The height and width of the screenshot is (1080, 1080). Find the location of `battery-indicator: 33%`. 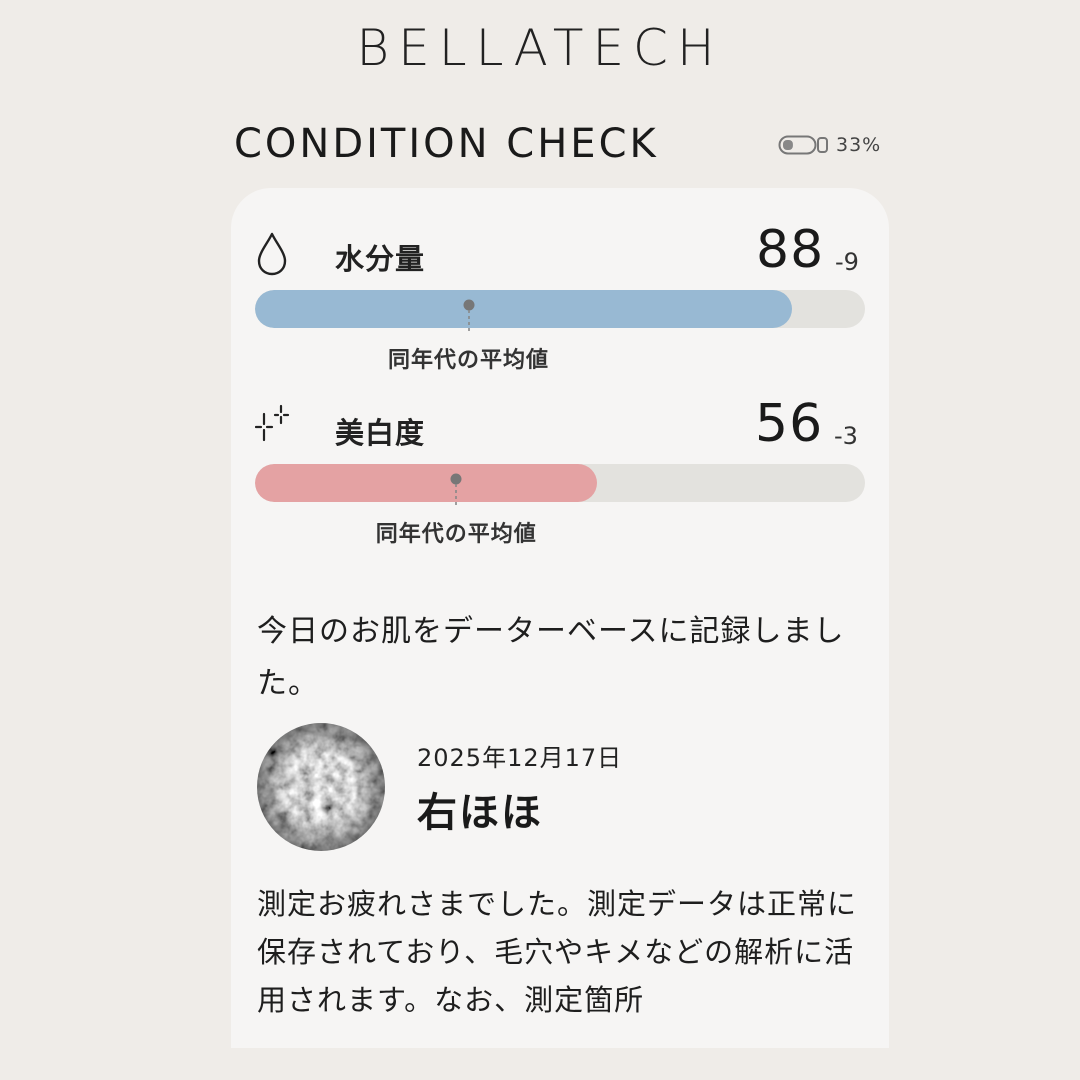

battery-indicator: 33% is located at coordinates (829, 145).